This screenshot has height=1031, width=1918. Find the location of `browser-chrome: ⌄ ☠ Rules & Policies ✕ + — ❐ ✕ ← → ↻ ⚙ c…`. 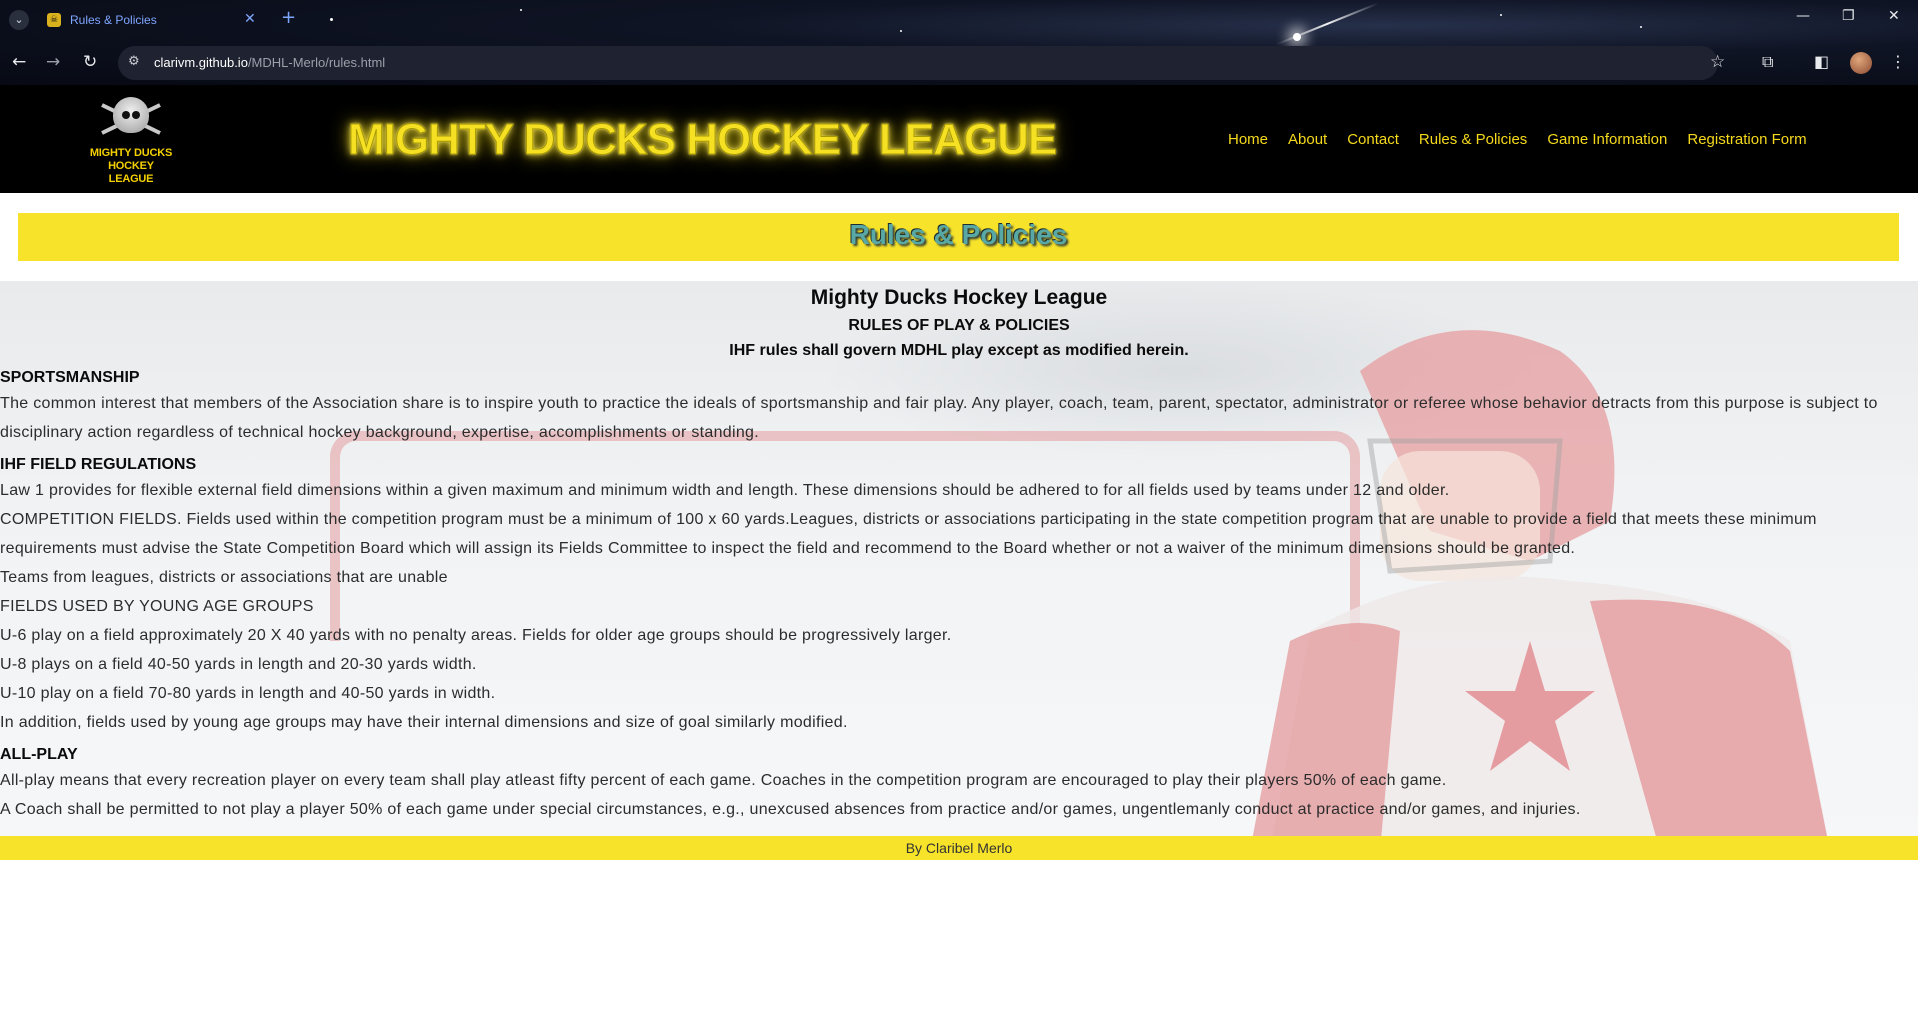

browser-chrome: ⌄ ☠ Rules & Policies ✕ + — ❐ ✕ ← → ↻ ⚙ c… is located at coordinates (959, 42).